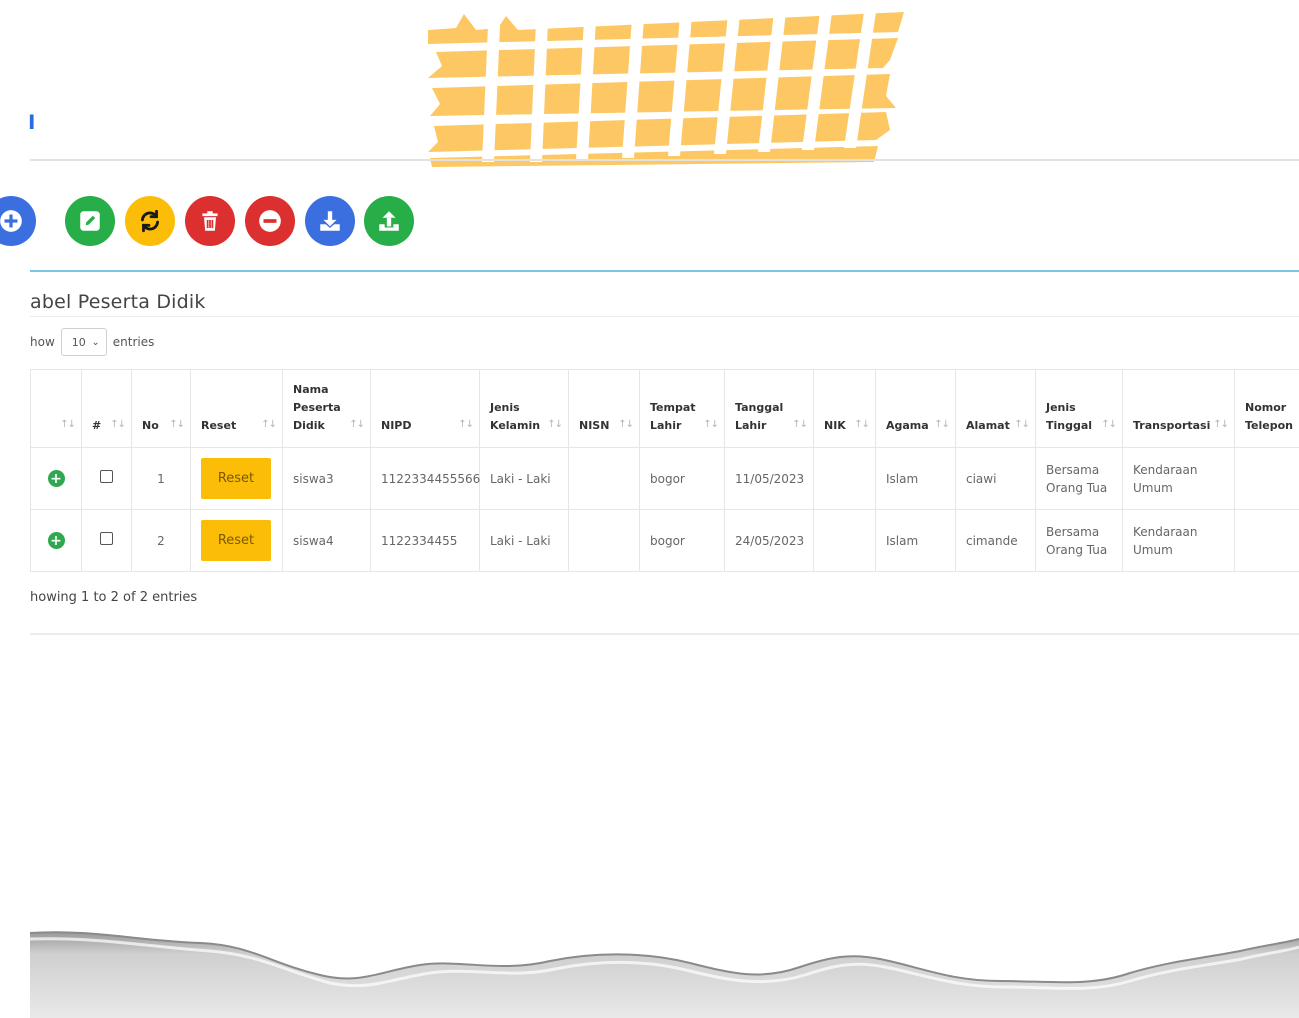 The width and height of the screenshot is (1299, 1018). Describe the element at coordinates (664, 271) in the screenshot. I see `toolbar-divider` at that location.